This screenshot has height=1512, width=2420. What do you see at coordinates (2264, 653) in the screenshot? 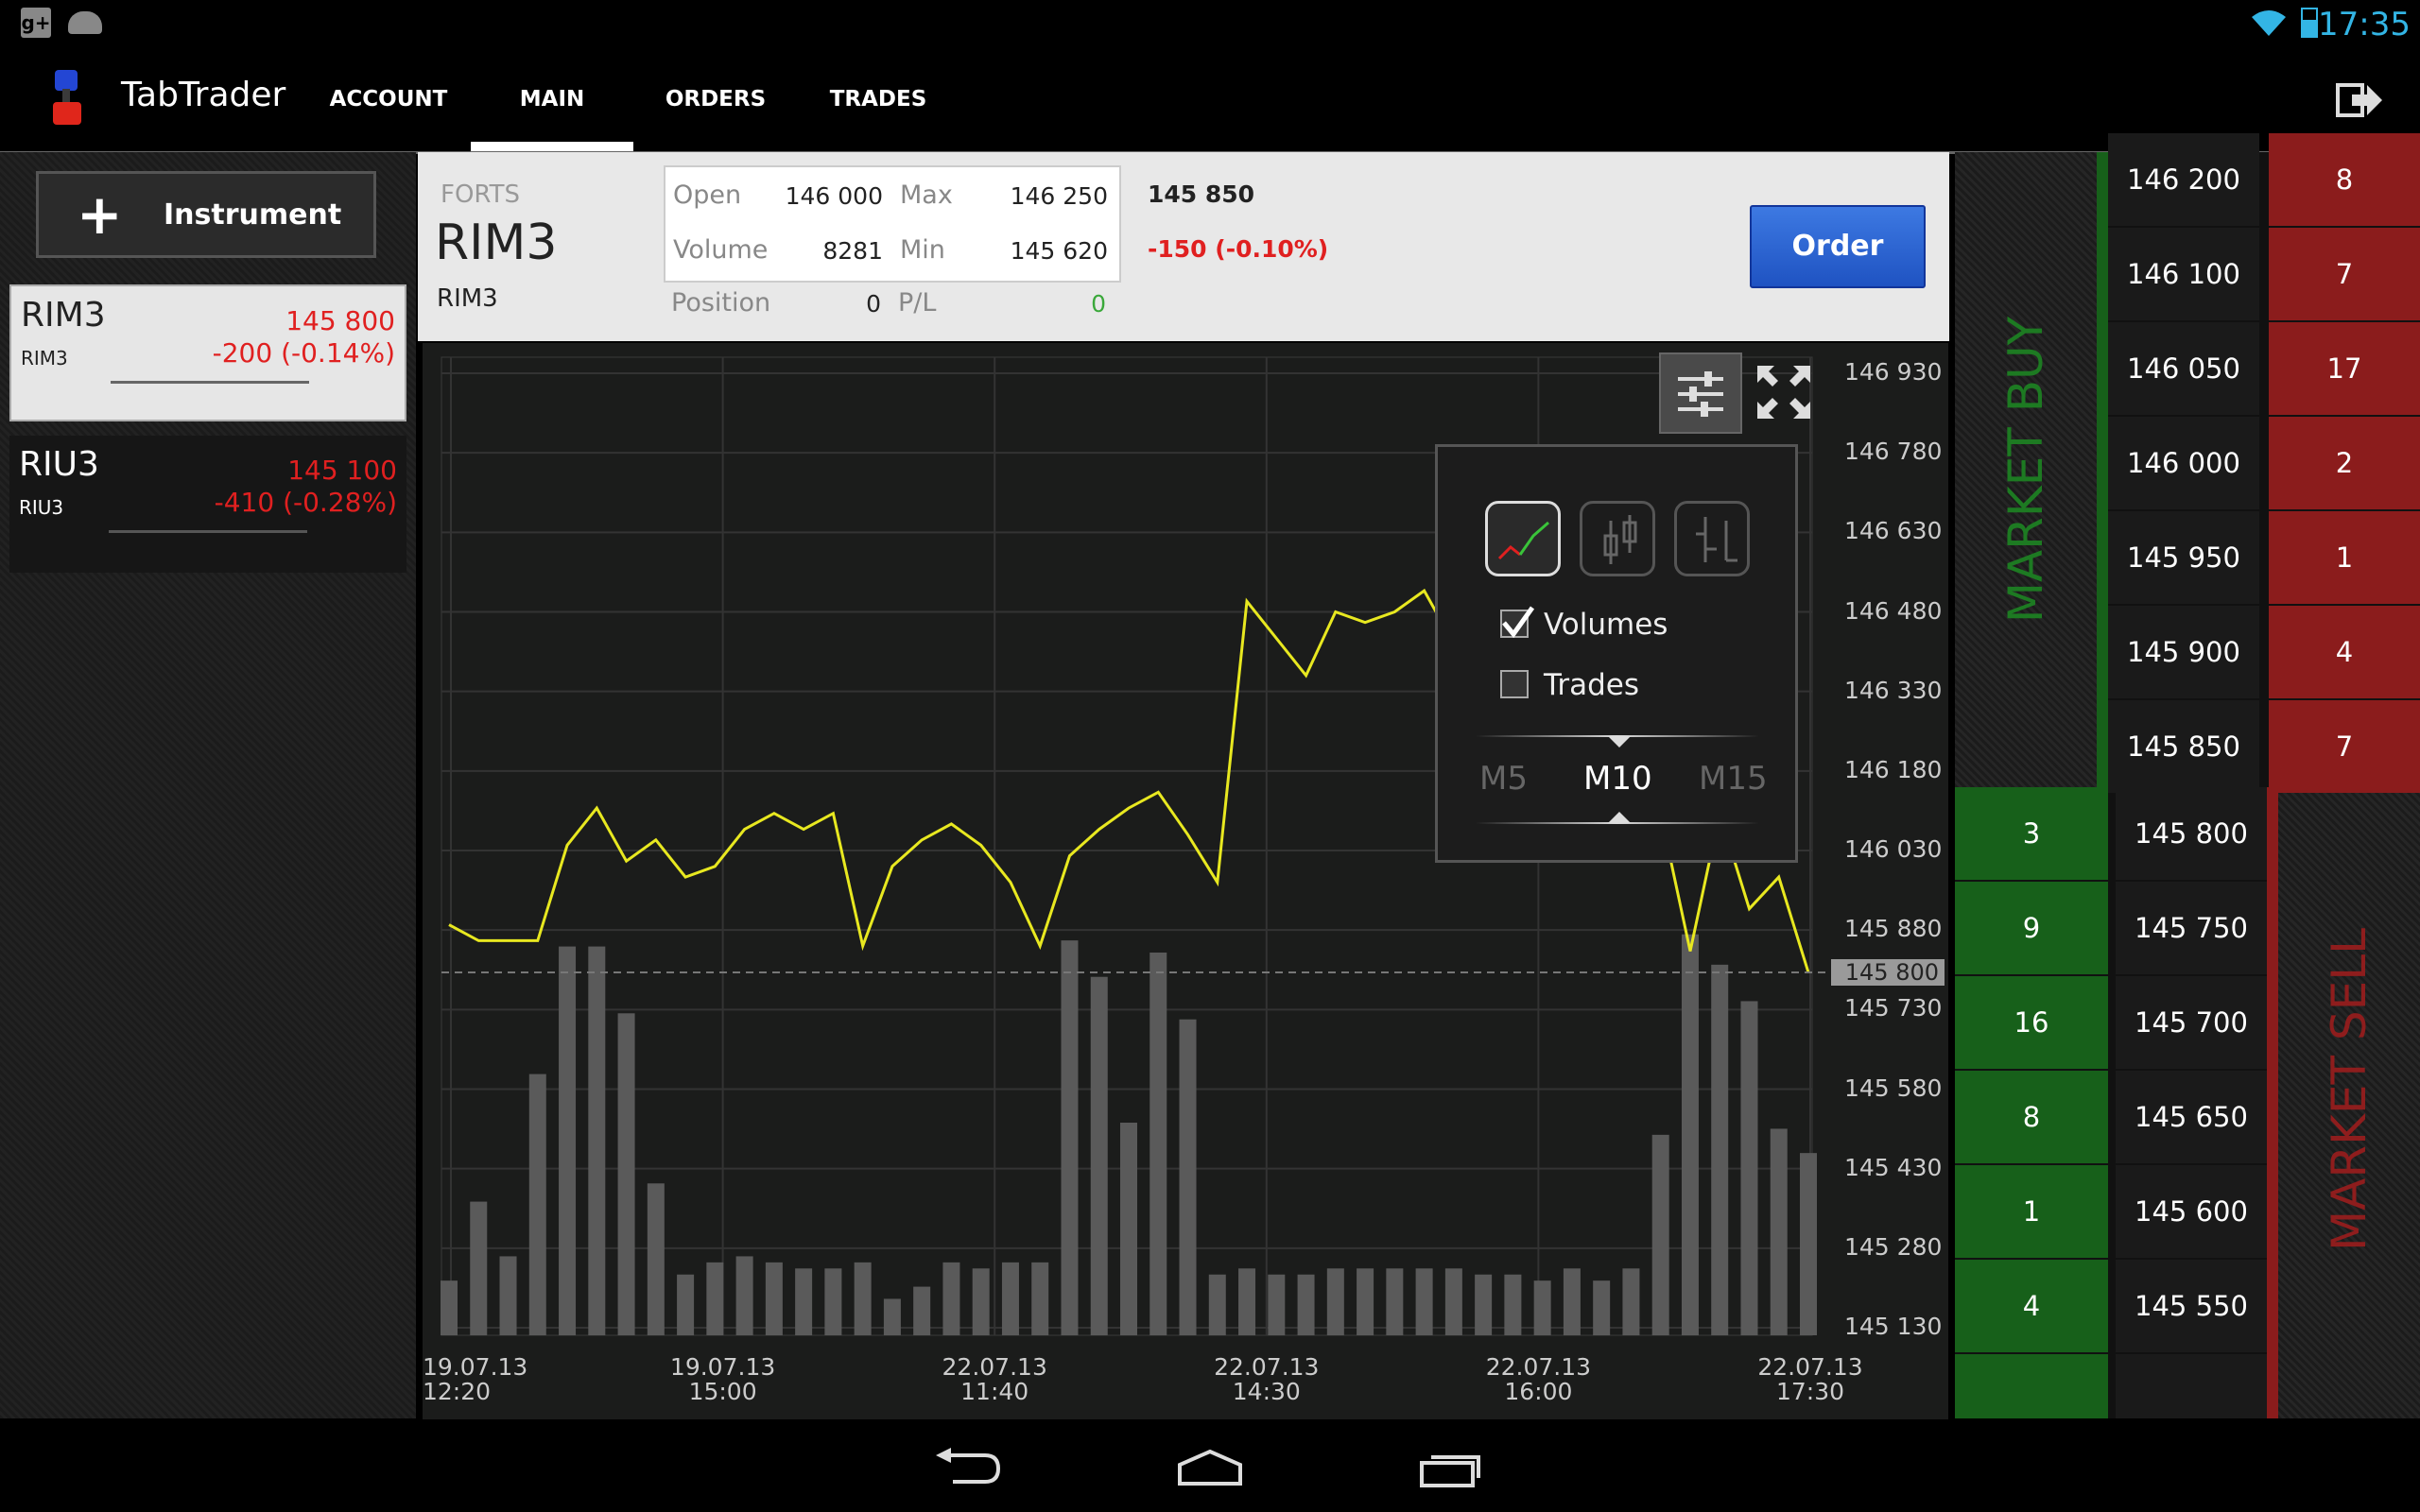
I see `ask-row: 145 900 4` at bounding box center [2264, 653].